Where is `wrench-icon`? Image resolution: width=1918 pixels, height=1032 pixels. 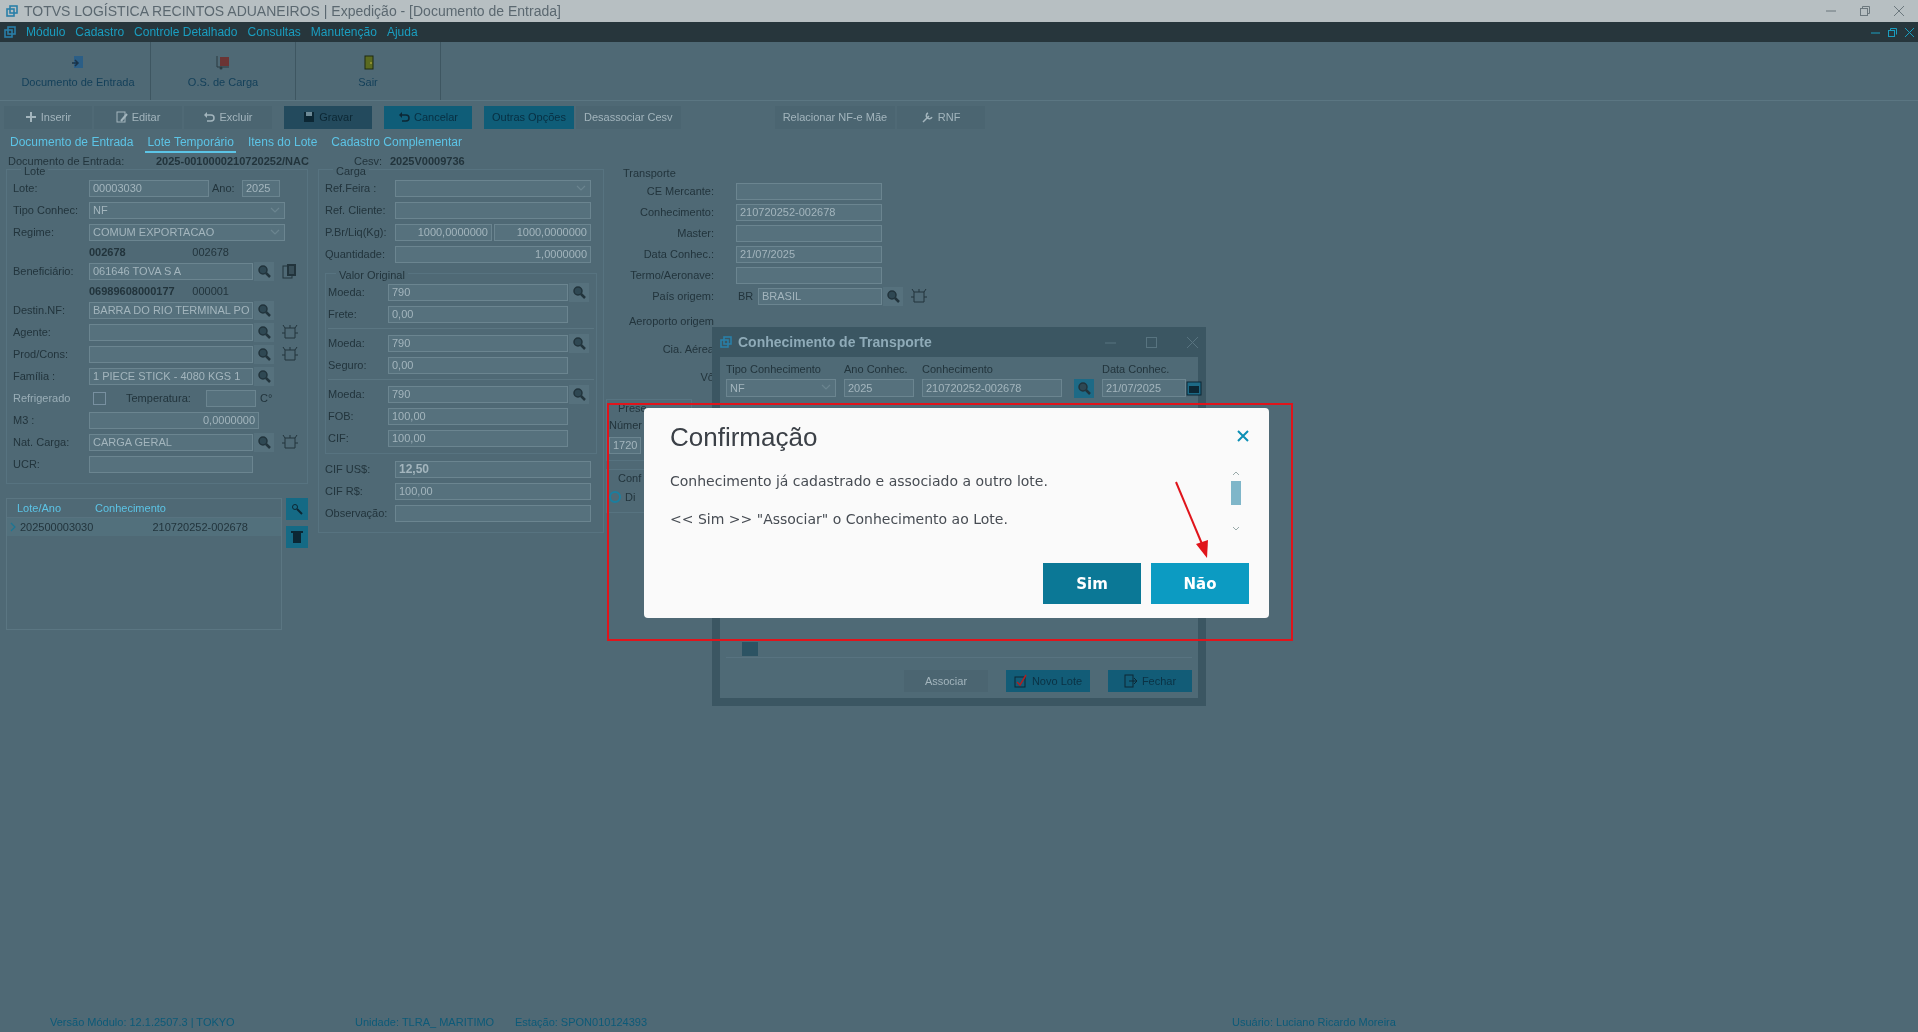
wrench-icon is located at coordinates (927, 117).